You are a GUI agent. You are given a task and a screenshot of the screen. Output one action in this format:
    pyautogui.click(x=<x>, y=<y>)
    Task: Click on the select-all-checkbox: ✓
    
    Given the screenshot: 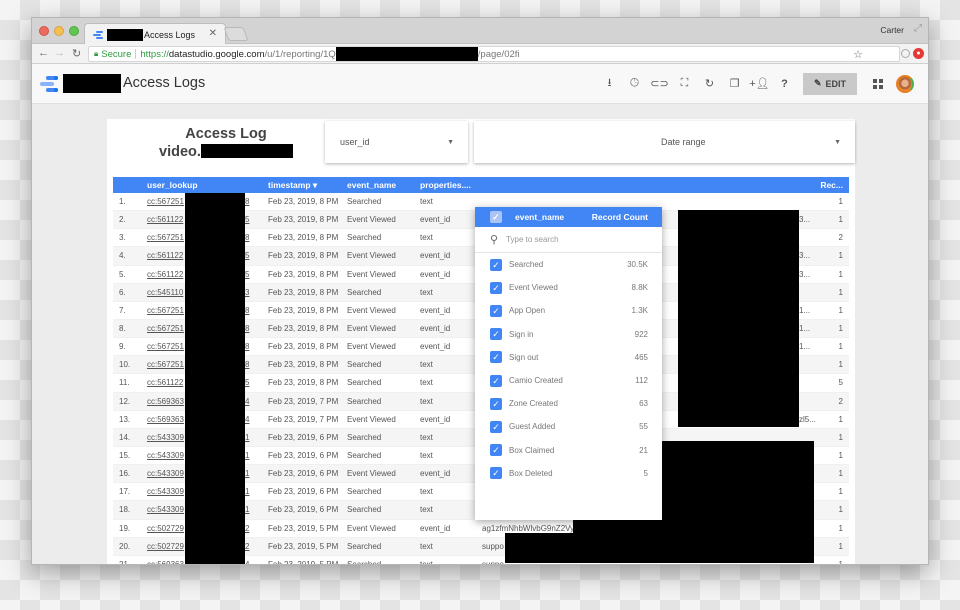 What is the action you would take?
    pyautogui.click(x=496, y=217)
    